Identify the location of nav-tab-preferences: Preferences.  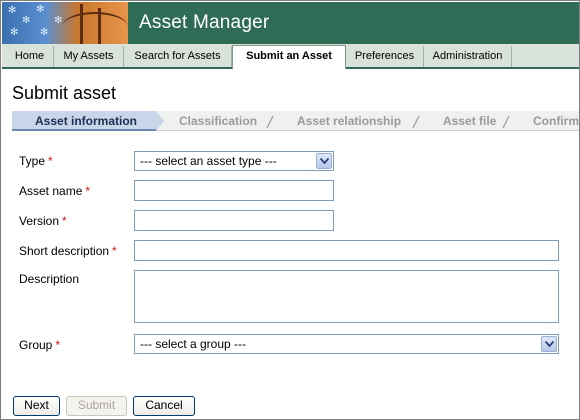
(385, 56).